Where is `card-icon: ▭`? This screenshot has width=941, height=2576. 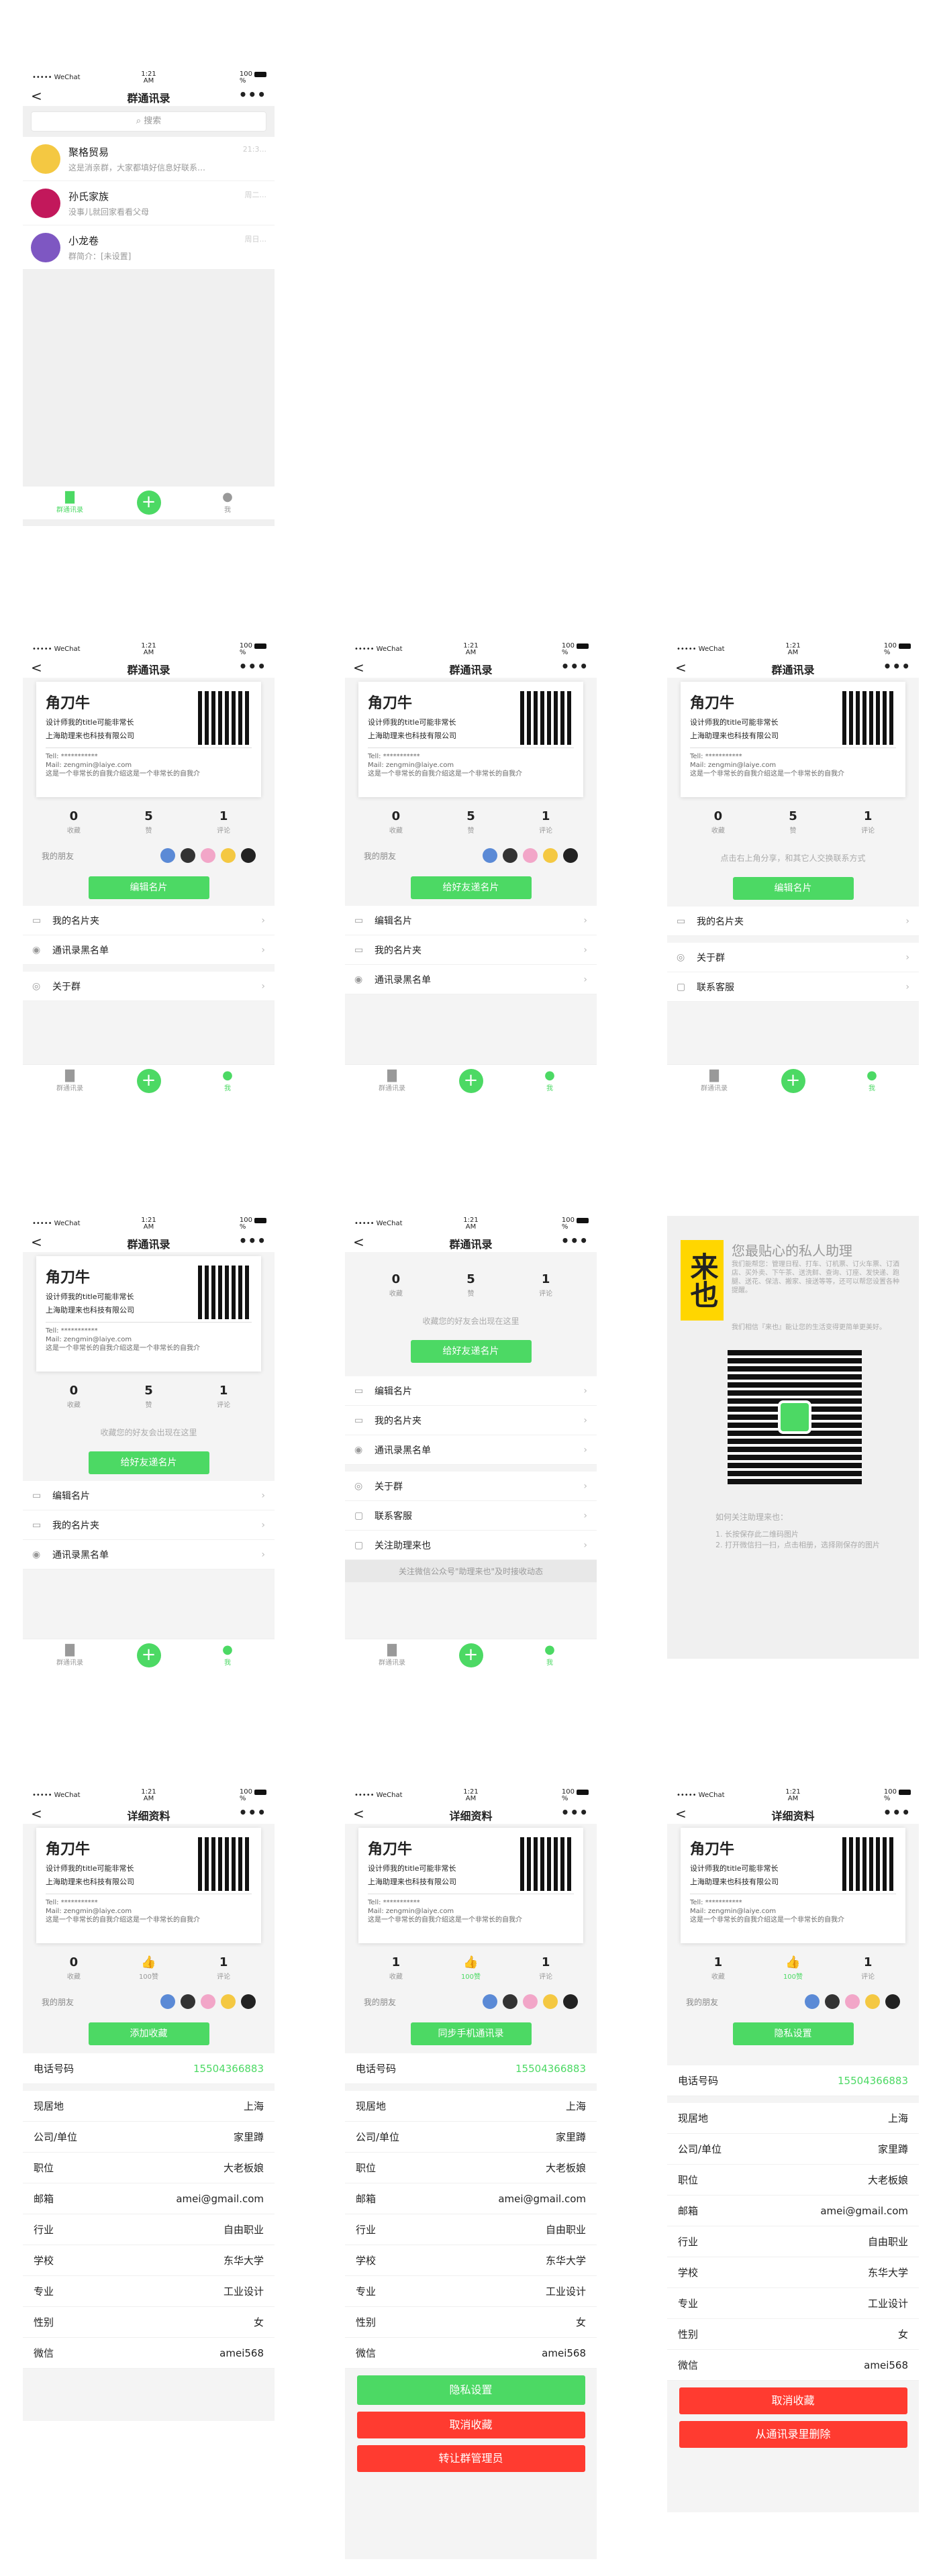 card-icon: ▭ is located at coordinates (359, 950).